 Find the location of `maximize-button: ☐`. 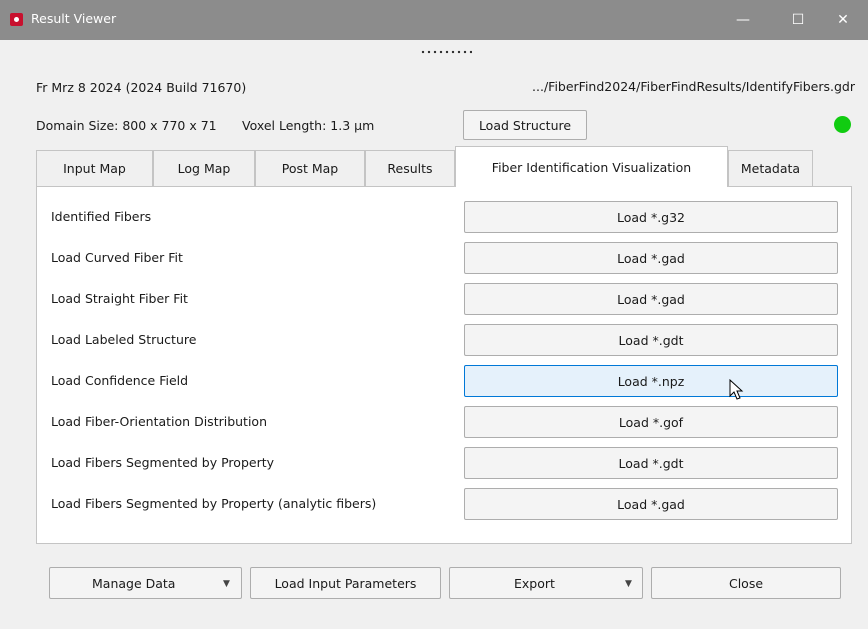

maximize-button: ☐ is located at coordinates (798, 20).